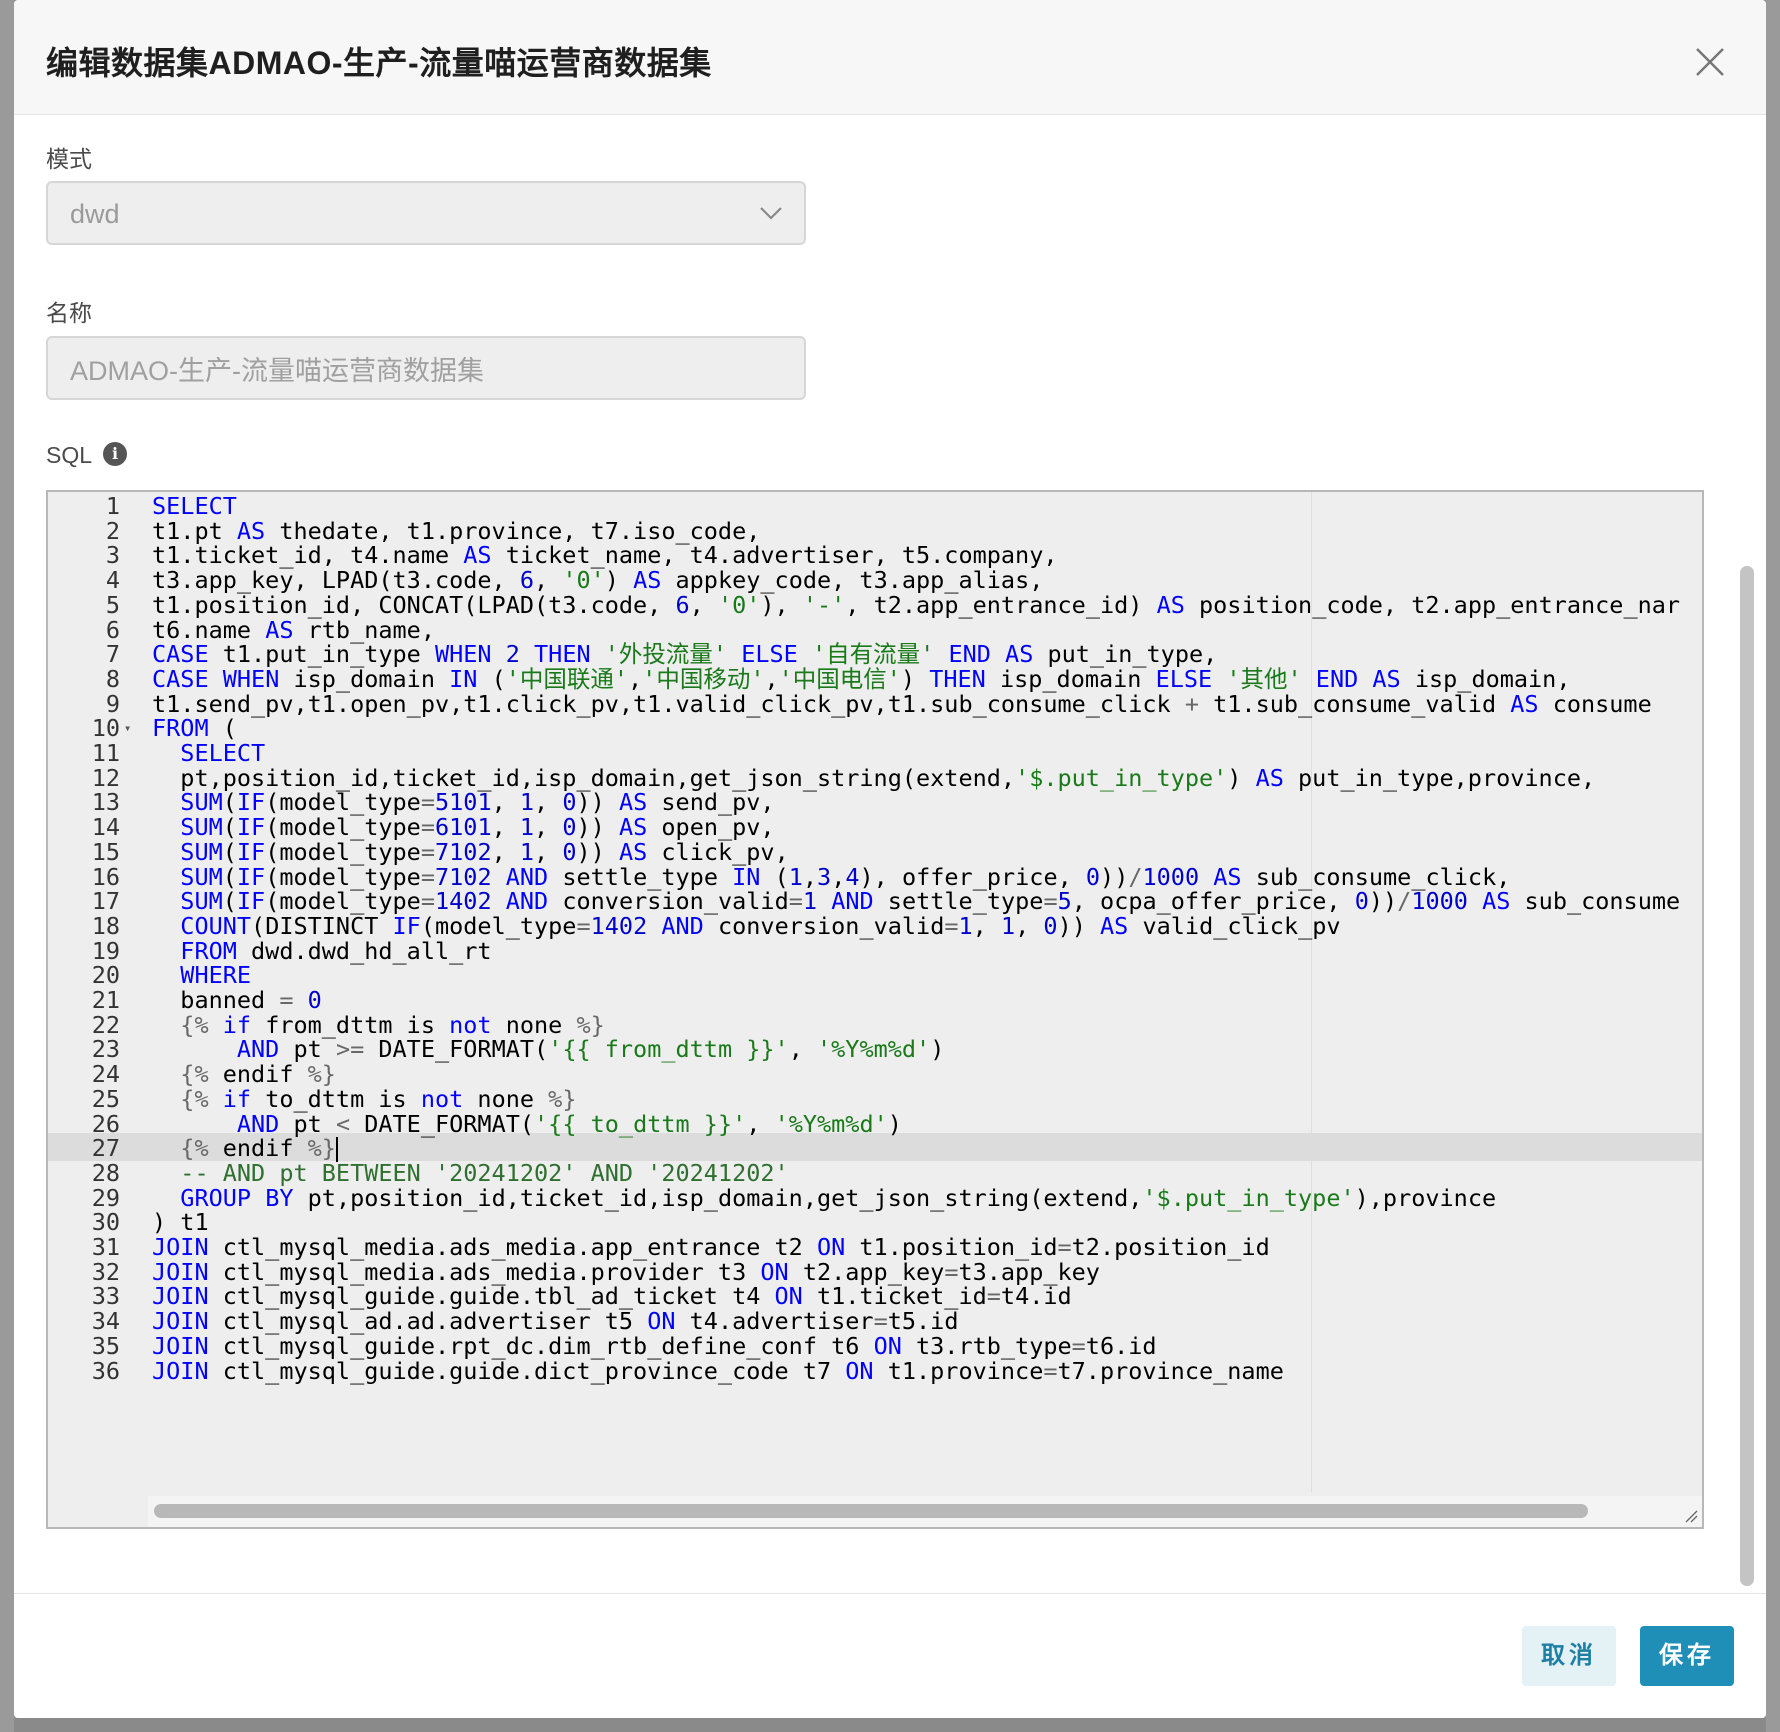  I want to click on dialog-header: 编辑数据集ADMAO-生产-流量喵运营商数据集, so click(890, 57).